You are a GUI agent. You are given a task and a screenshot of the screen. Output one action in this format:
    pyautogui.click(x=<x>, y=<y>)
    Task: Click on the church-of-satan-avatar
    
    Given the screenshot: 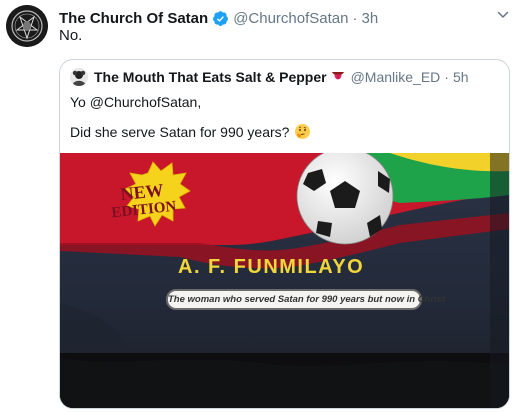 What is the action you would take?
    pyautogui.click(x=27, y=26)
    